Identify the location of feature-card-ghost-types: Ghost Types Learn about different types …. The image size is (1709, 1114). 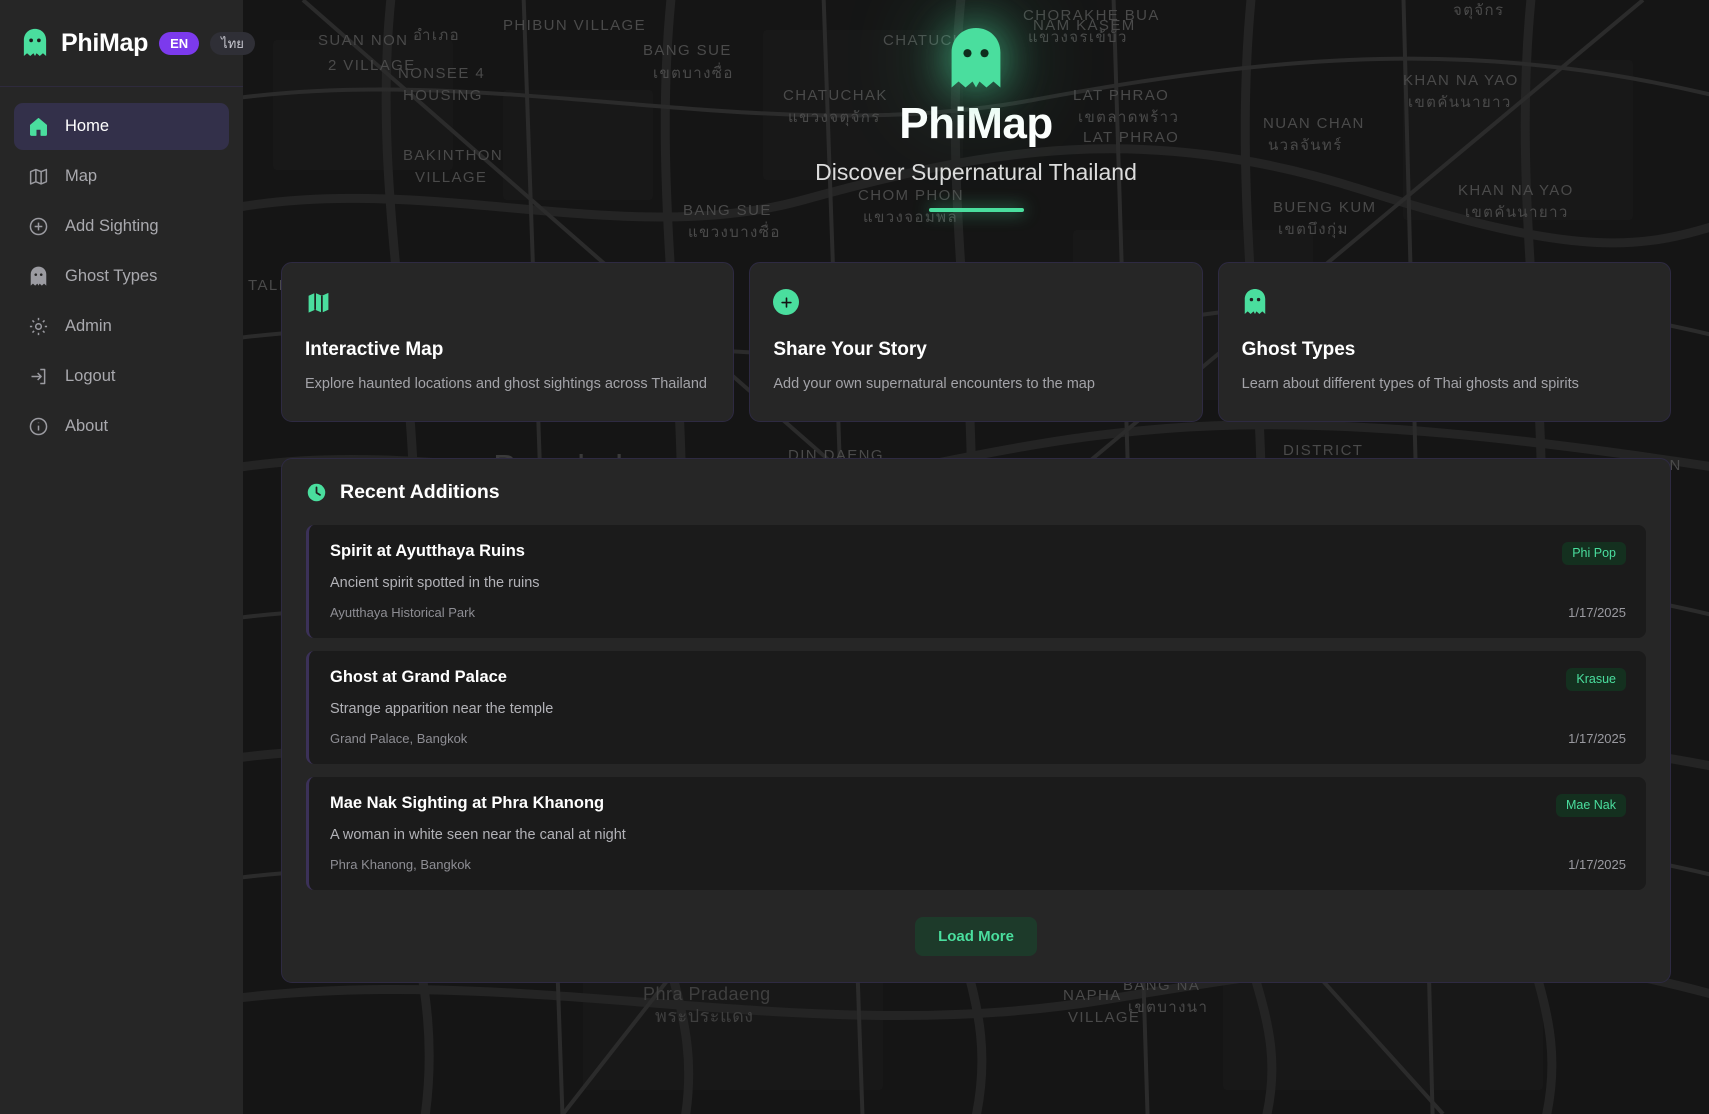
(1444, 342).